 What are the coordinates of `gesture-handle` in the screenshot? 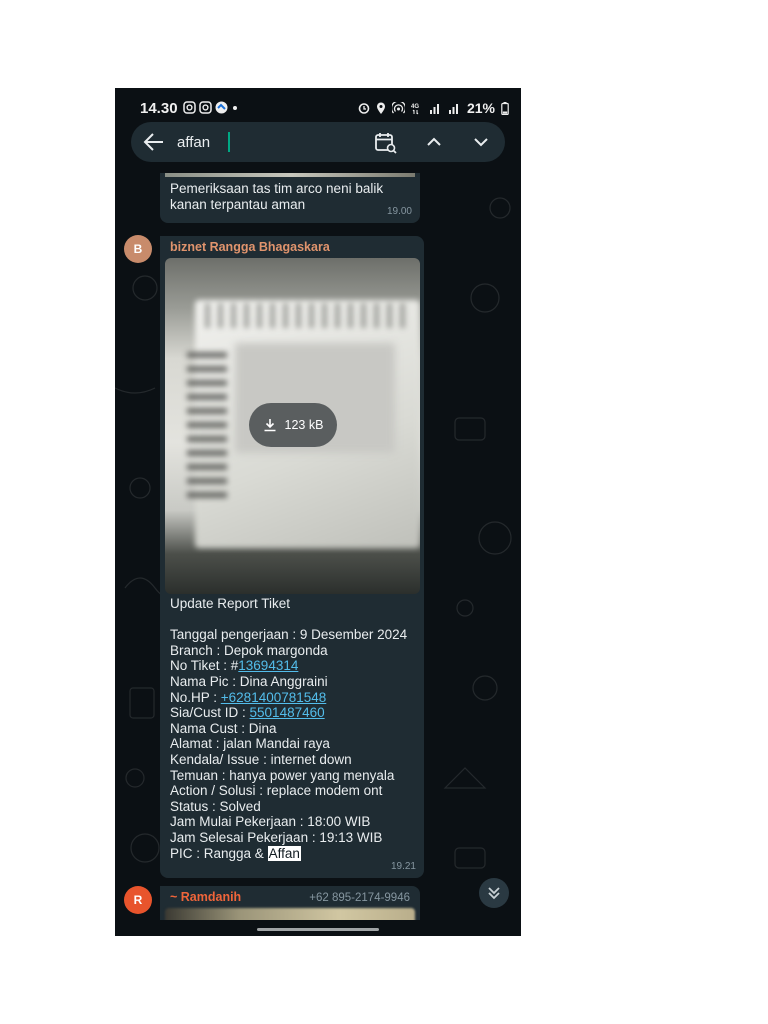 It's located at (318, 929).